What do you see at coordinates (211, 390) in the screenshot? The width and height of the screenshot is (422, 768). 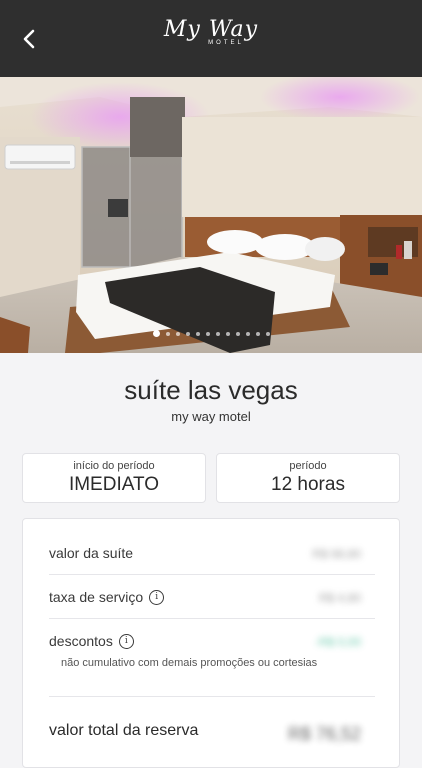 I see `suite-name: suíte las vegas` at bounding box center [211, 390].